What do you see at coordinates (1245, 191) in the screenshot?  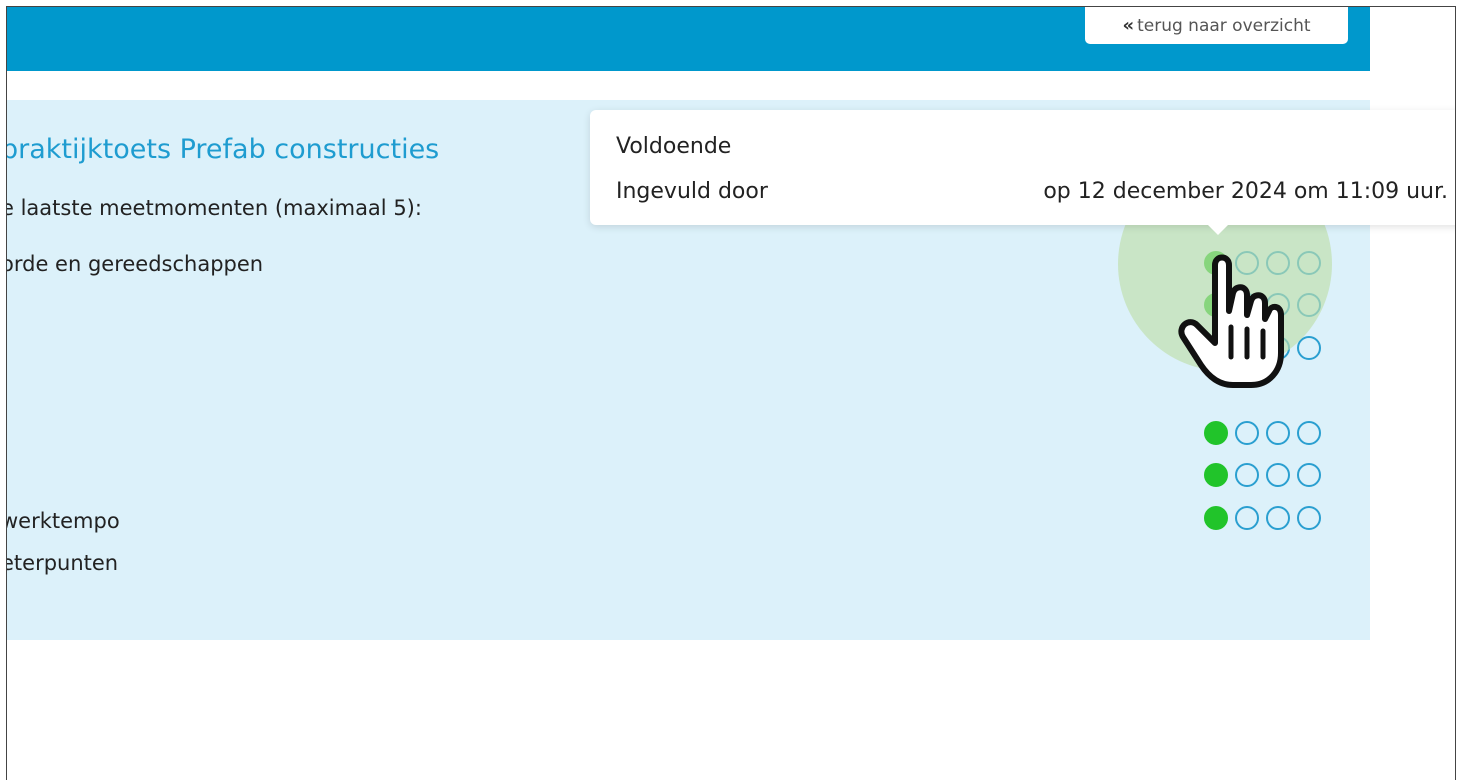 I see `tooltip-date: op 12 december 2024 om 11:09 uur.` at bounding box center [1245, 191].